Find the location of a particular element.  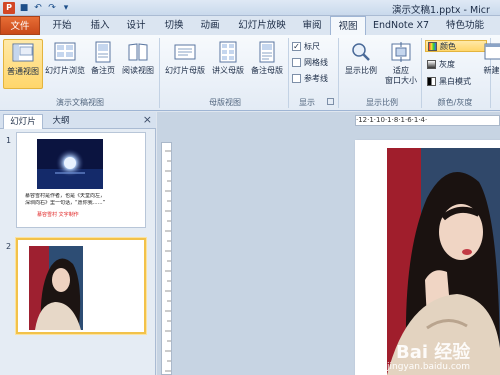

moon-night-image is located at coordinates (70, 164).